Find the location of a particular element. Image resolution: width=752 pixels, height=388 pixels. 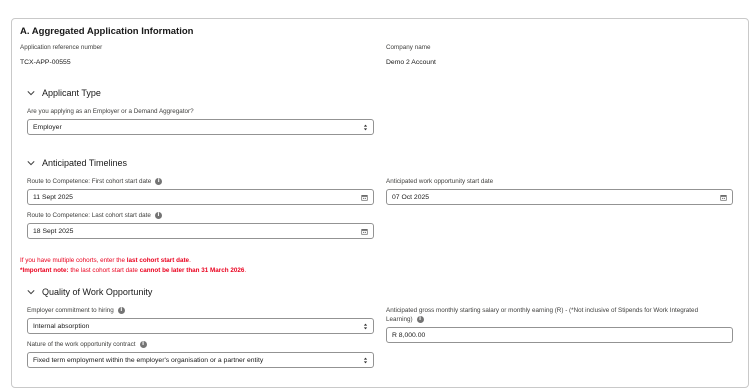

applicant-type-header: Applicant Type is located at coordinates (64, 93).